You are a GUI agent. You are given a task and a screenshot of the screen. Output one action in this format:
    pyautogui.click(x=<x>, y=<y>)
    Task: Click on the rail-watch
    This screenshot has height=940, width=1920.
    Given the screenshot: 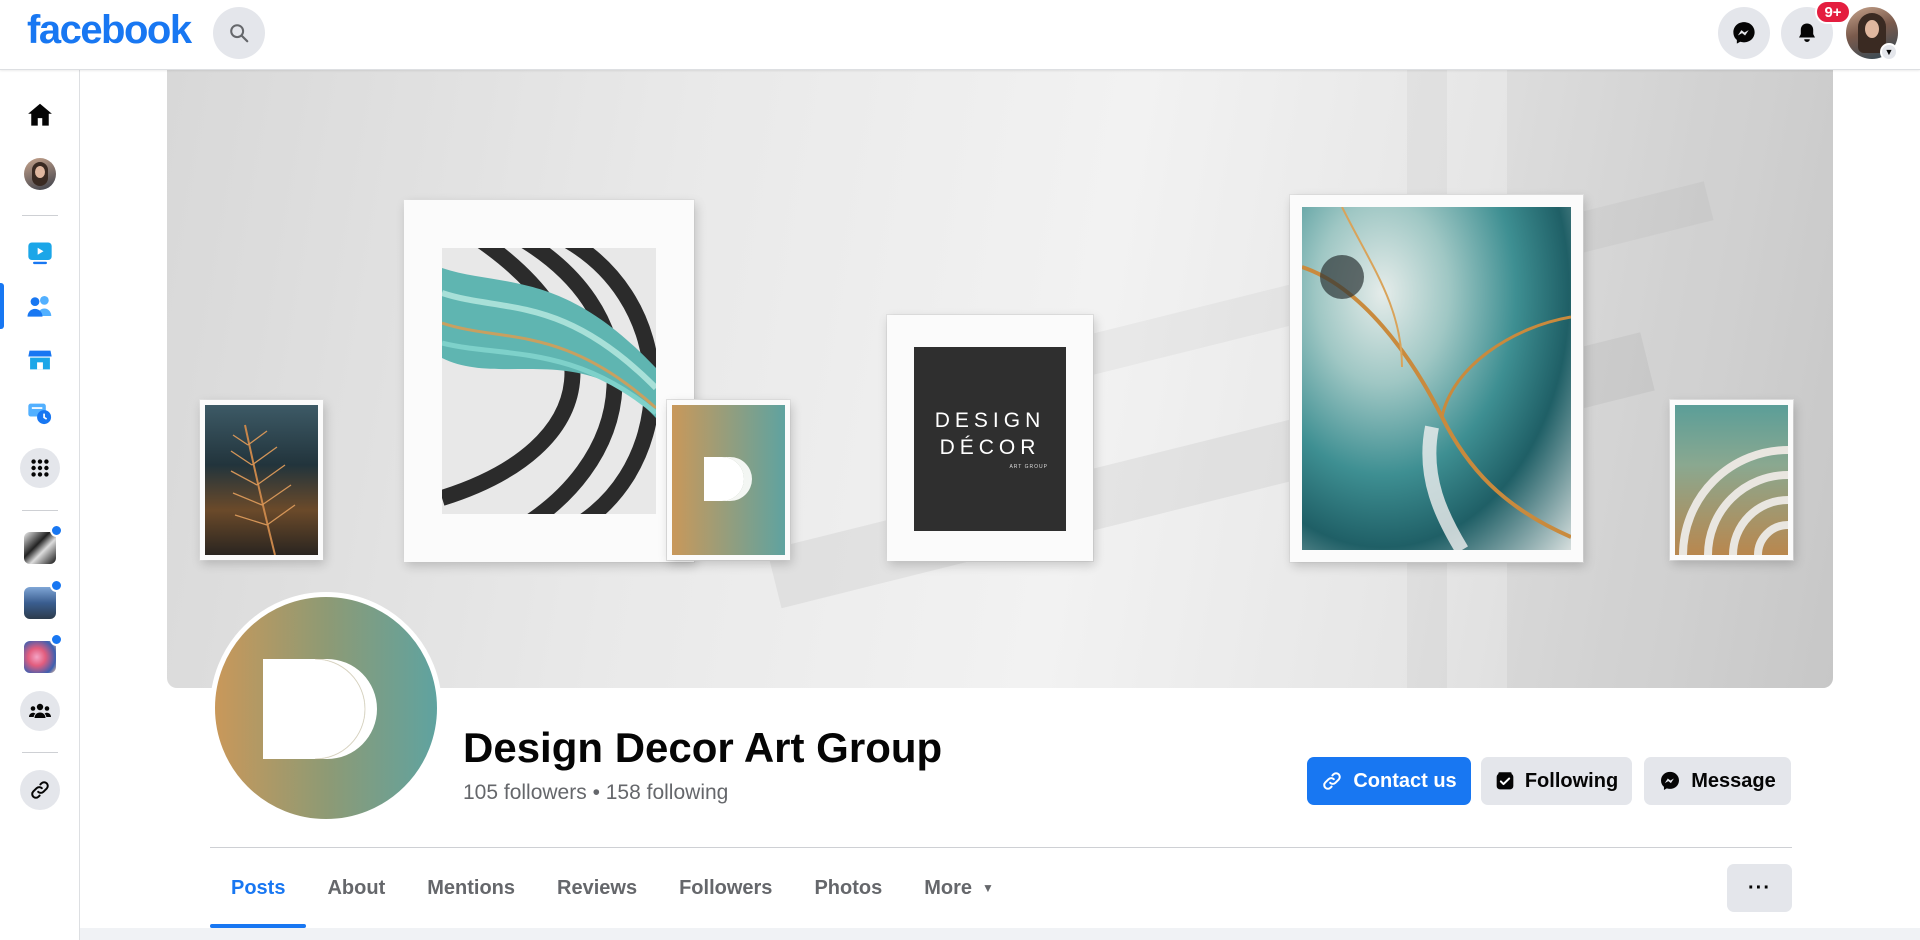 What is the action you would take?
    pyautogui.click(x=40, y=253)
    